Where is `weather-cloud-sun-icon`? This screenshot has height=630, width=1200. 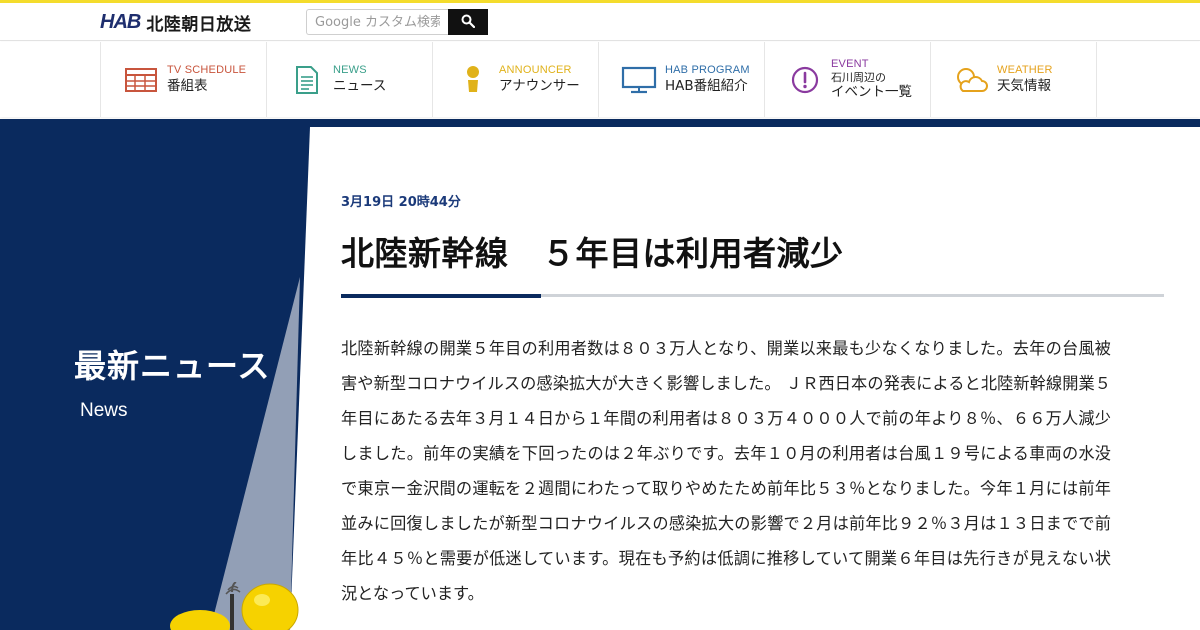
weather-cloud-sun-icon is located at coordinates (971, 80).